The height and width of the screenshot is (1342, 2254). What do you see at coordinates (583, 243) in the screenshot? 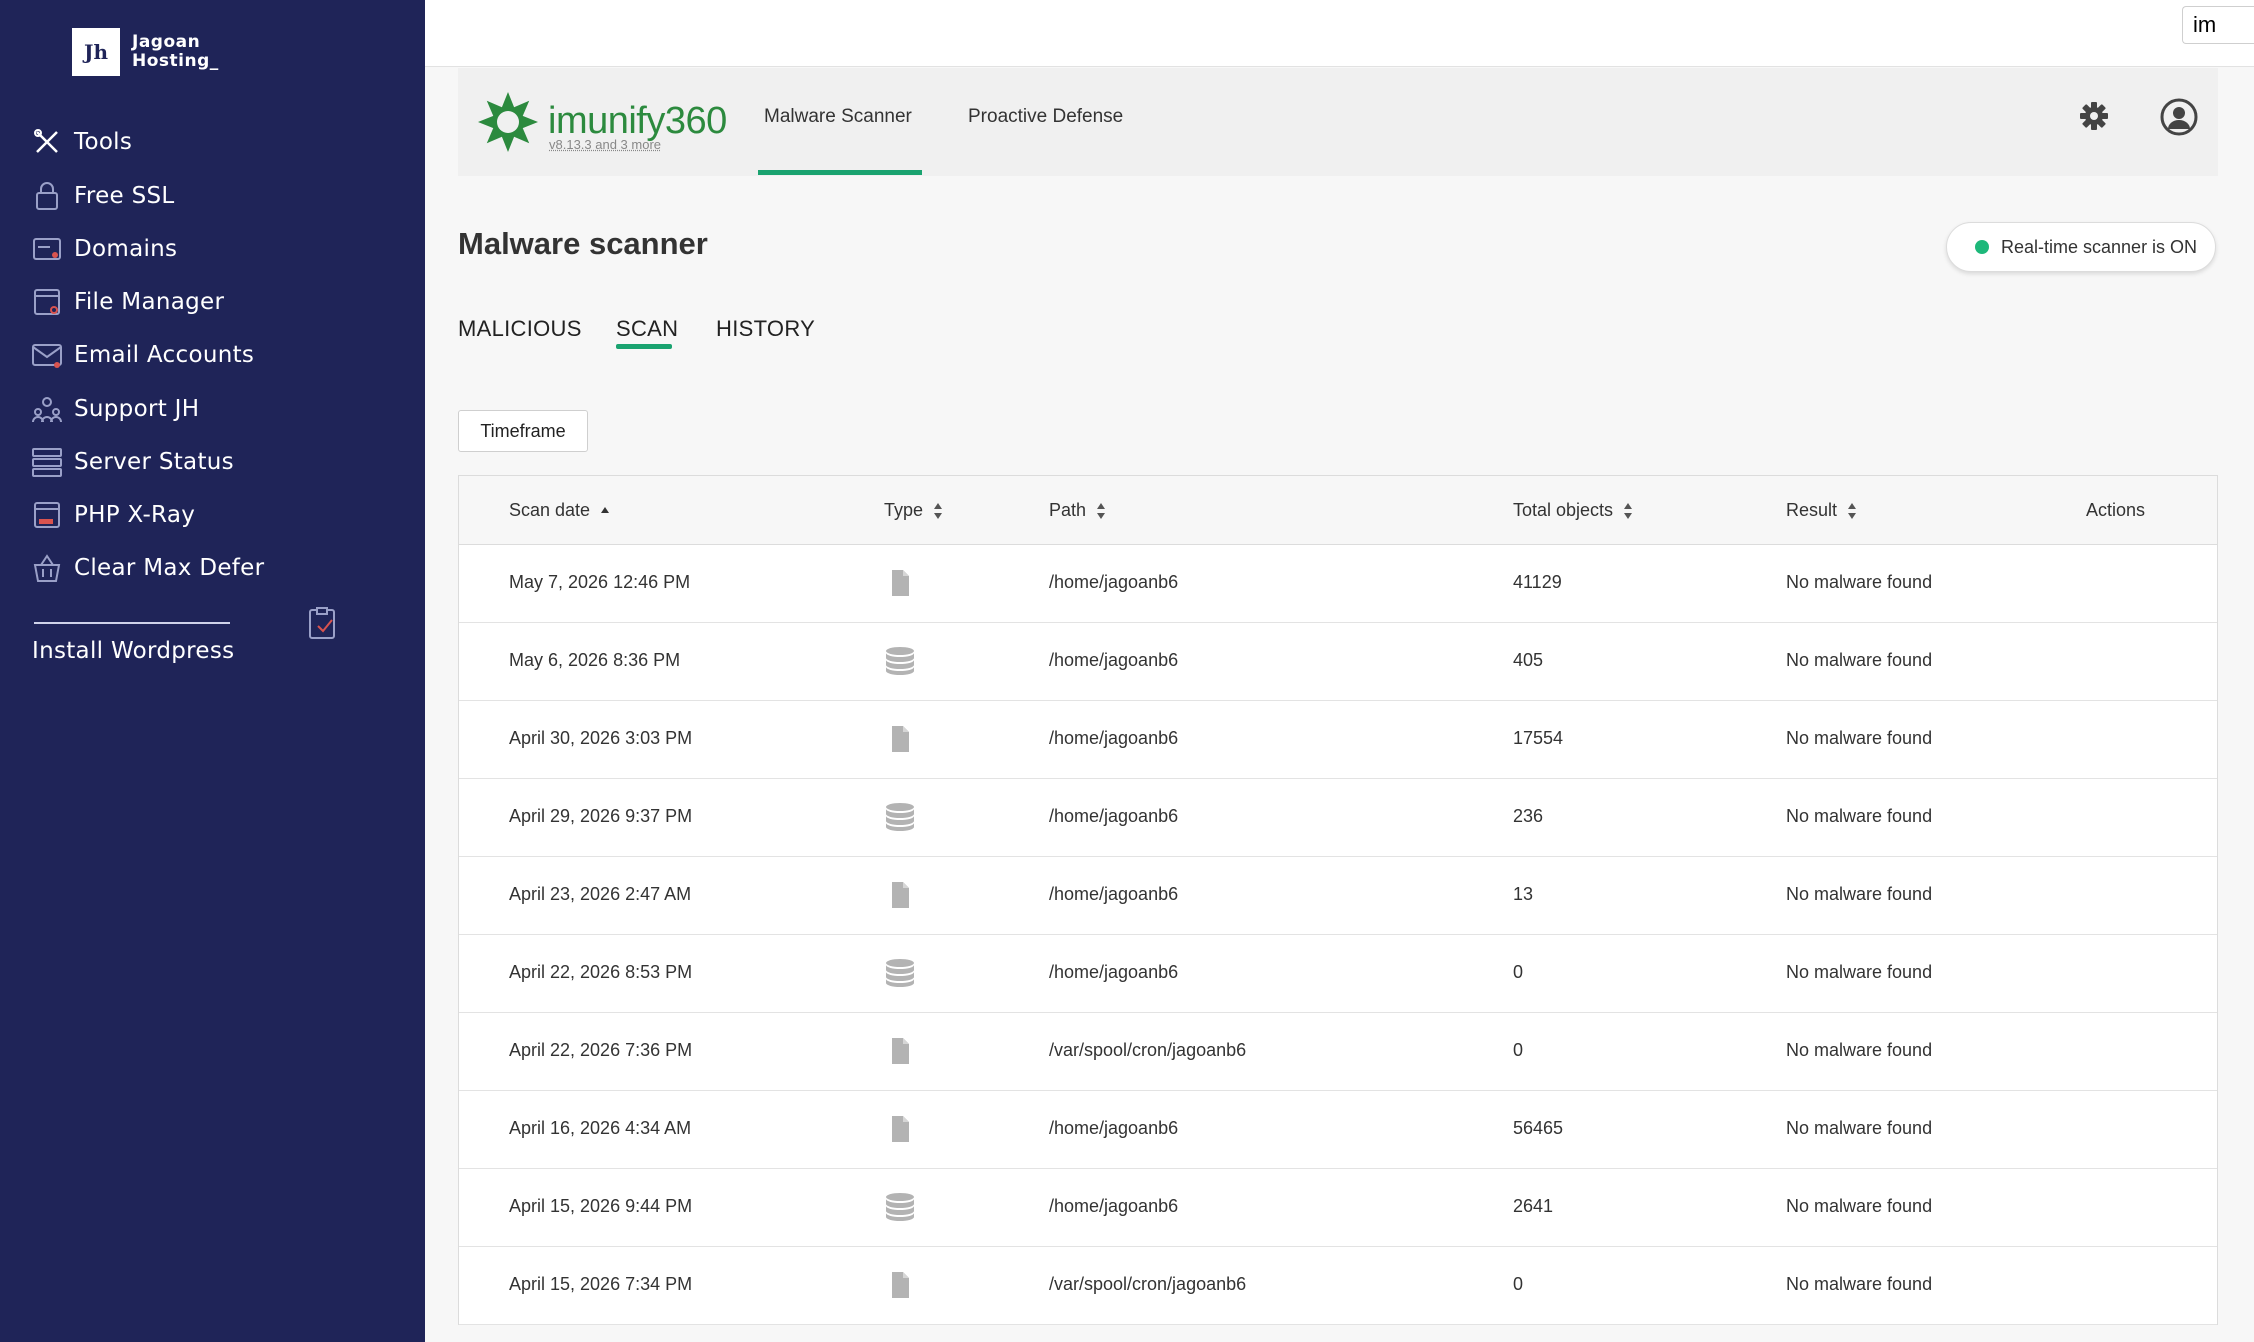
I see `page-title: Malware scanner` at bounding box center [583, 243].